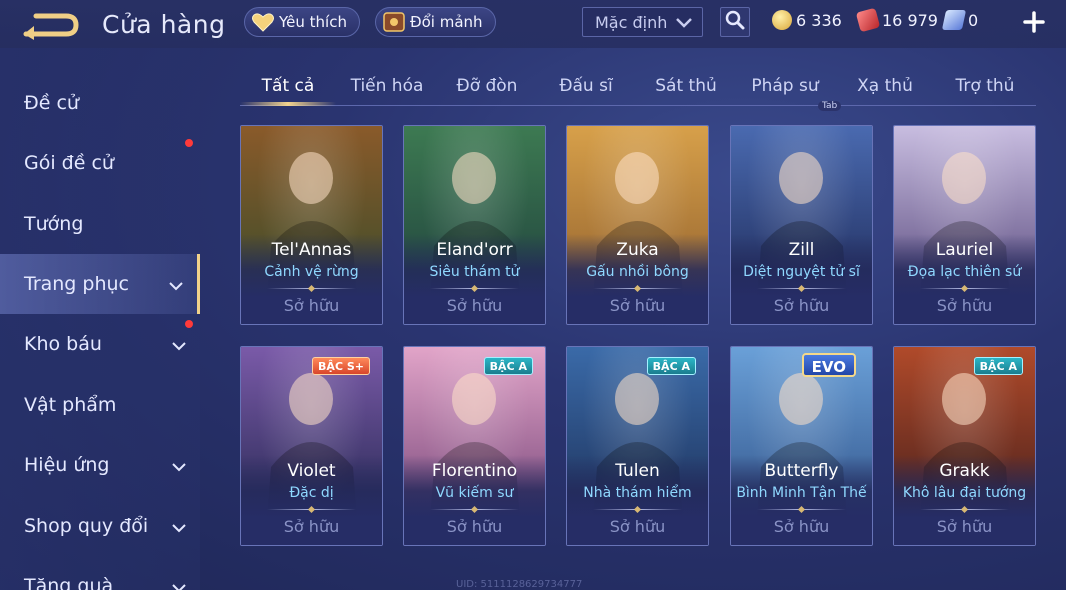  I want to click on sidebar-item-recommended-packs: Gói đề cử, so click(100, 163).